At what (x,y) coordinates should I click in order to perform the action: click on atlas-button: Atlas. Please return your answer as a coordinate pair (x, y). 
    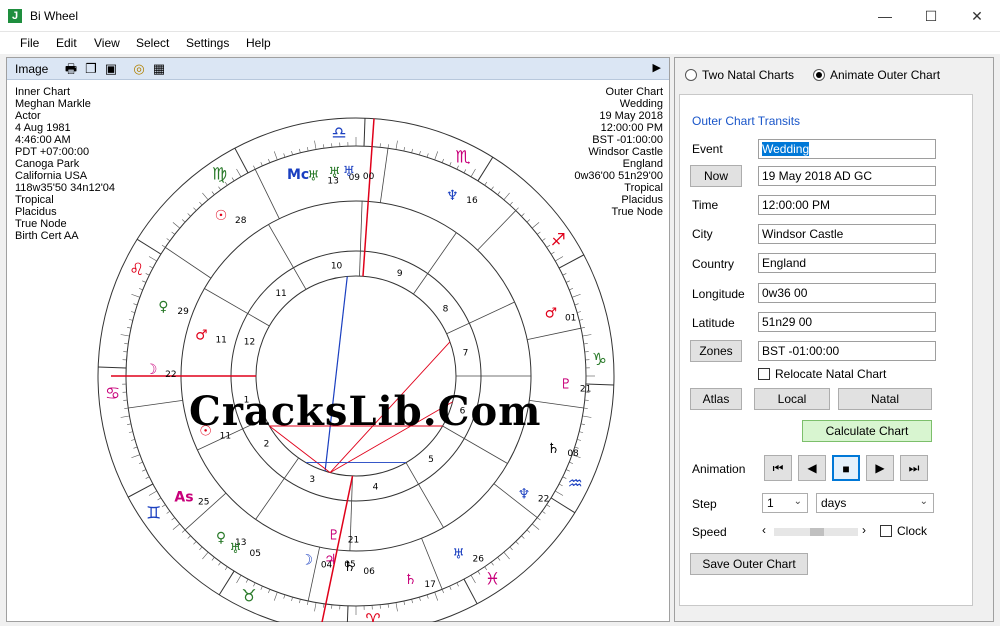
    Looking at the image, I should click on (716, 399).